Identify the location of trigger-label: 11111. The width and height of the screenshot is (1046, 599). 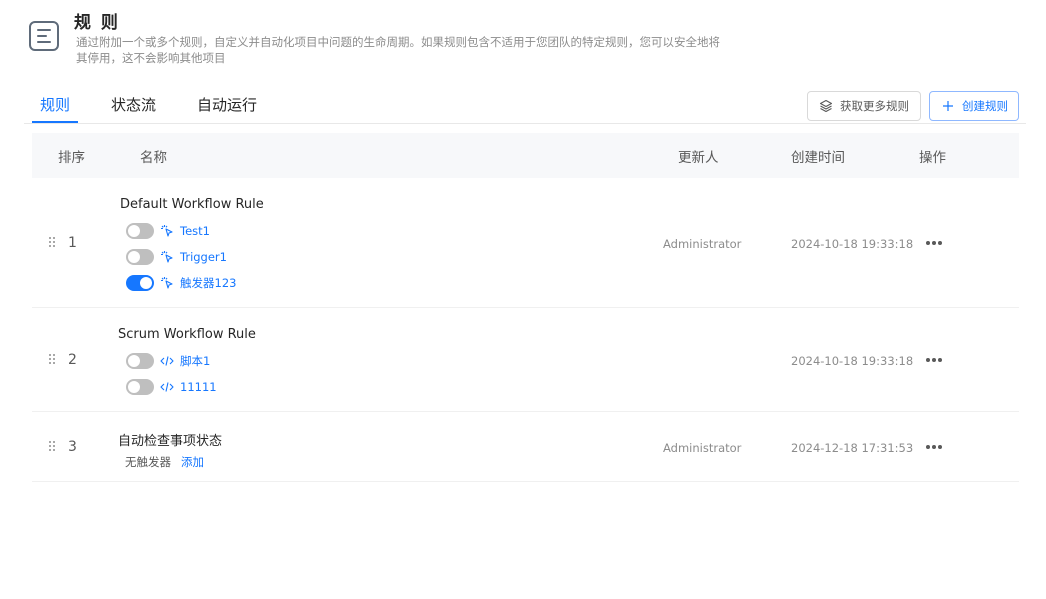
(198, 387).